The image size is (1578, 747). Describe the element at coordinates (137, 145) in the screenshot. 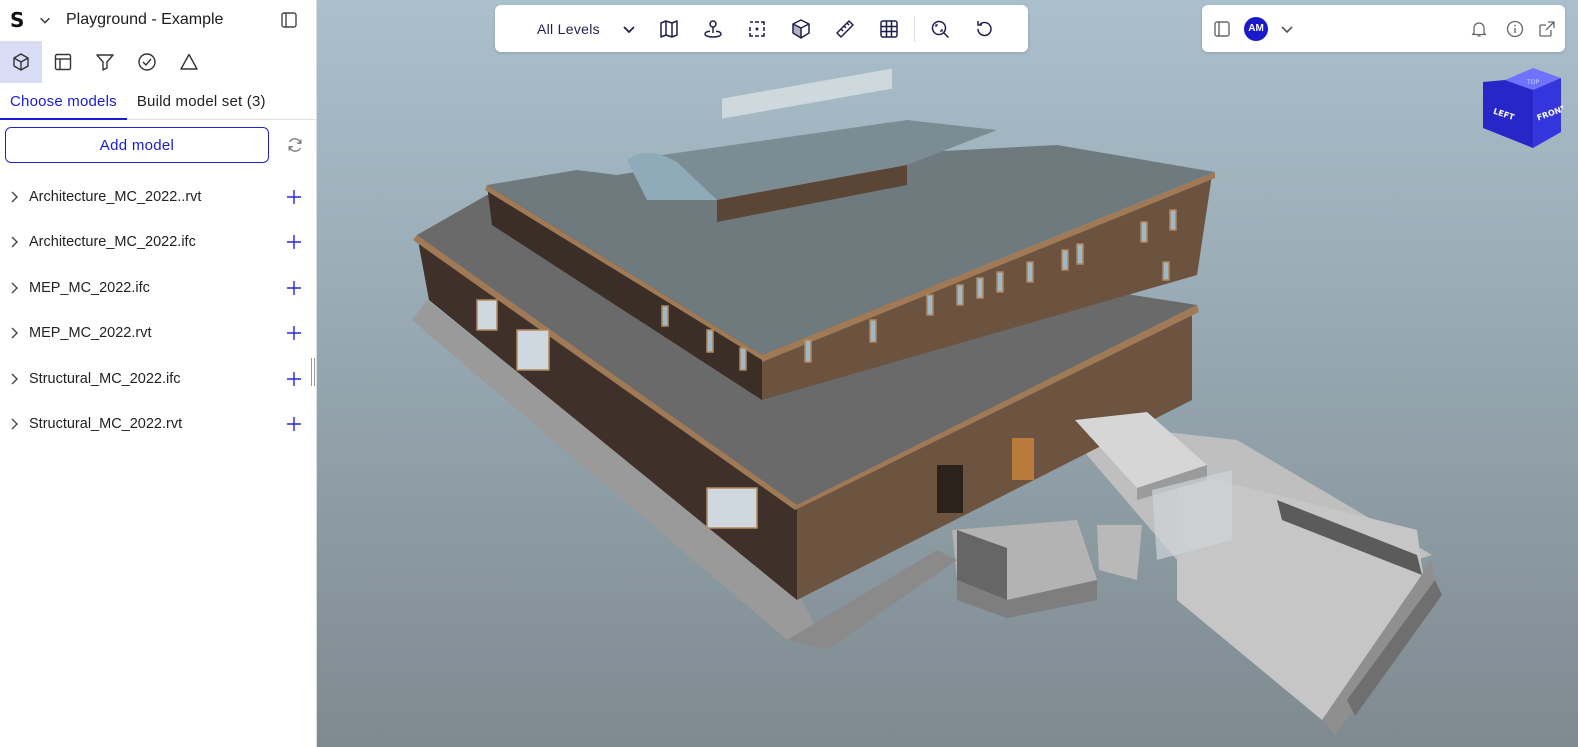

I see `add-model-button: Add model` at that location.